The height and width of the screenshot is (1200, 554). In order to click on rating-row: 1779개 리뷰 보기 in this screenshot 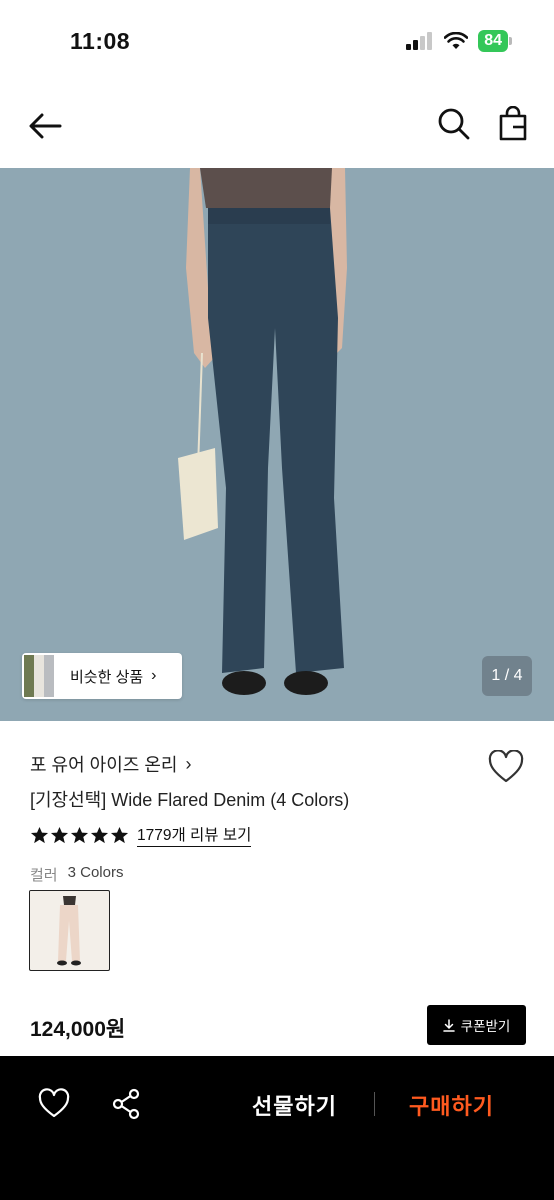, I will do `click(141, 835)`.